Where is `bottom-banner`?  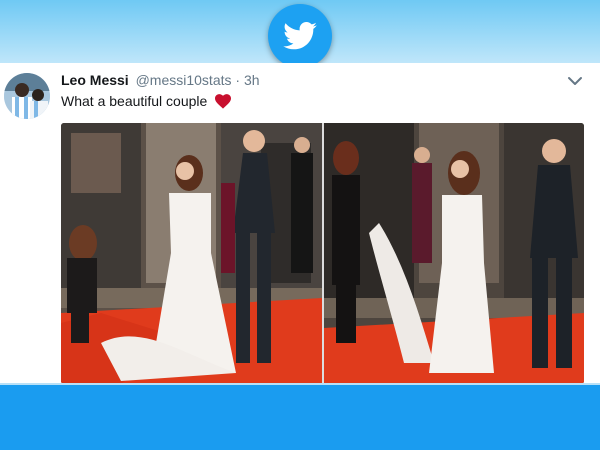
bottom-banner is located at coordinates (300, 417).